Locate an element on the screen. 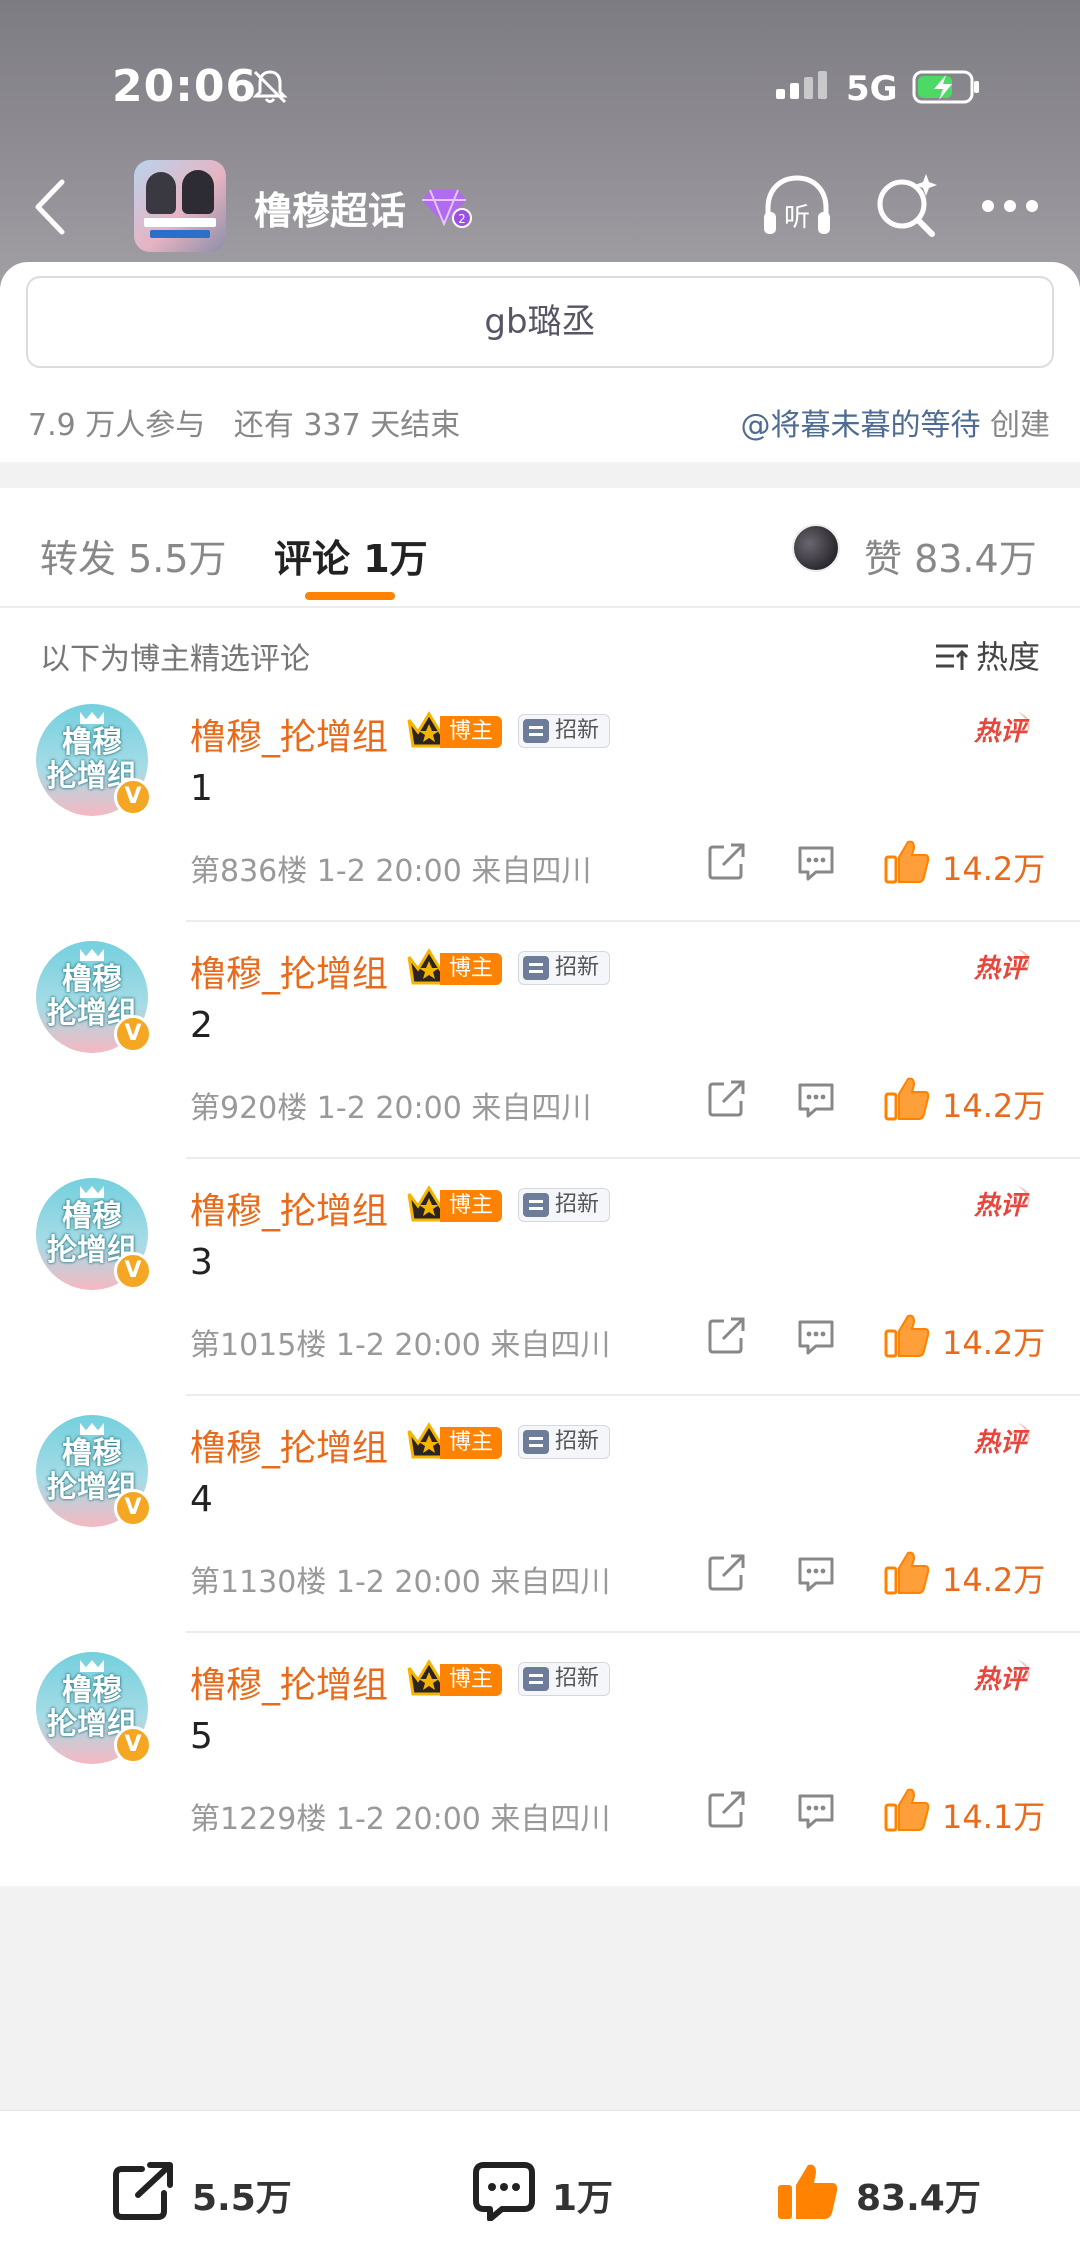 This screenshot has width=1080, height=2254. liker-avatar is located at coordinates (816, 548).